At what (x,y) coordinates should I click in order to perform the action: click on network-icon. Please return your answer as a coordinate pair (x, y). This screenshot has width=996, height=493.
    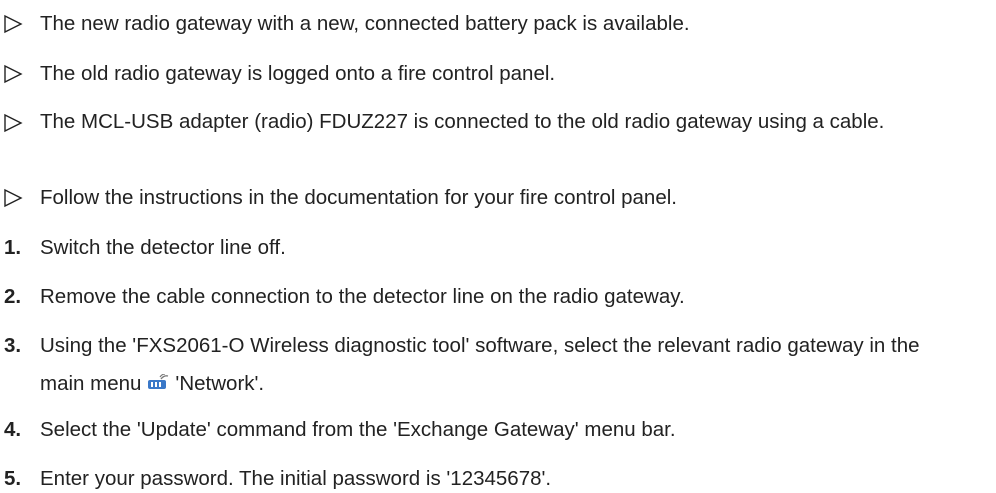
    Looking at the image, I should click on (158, 378).